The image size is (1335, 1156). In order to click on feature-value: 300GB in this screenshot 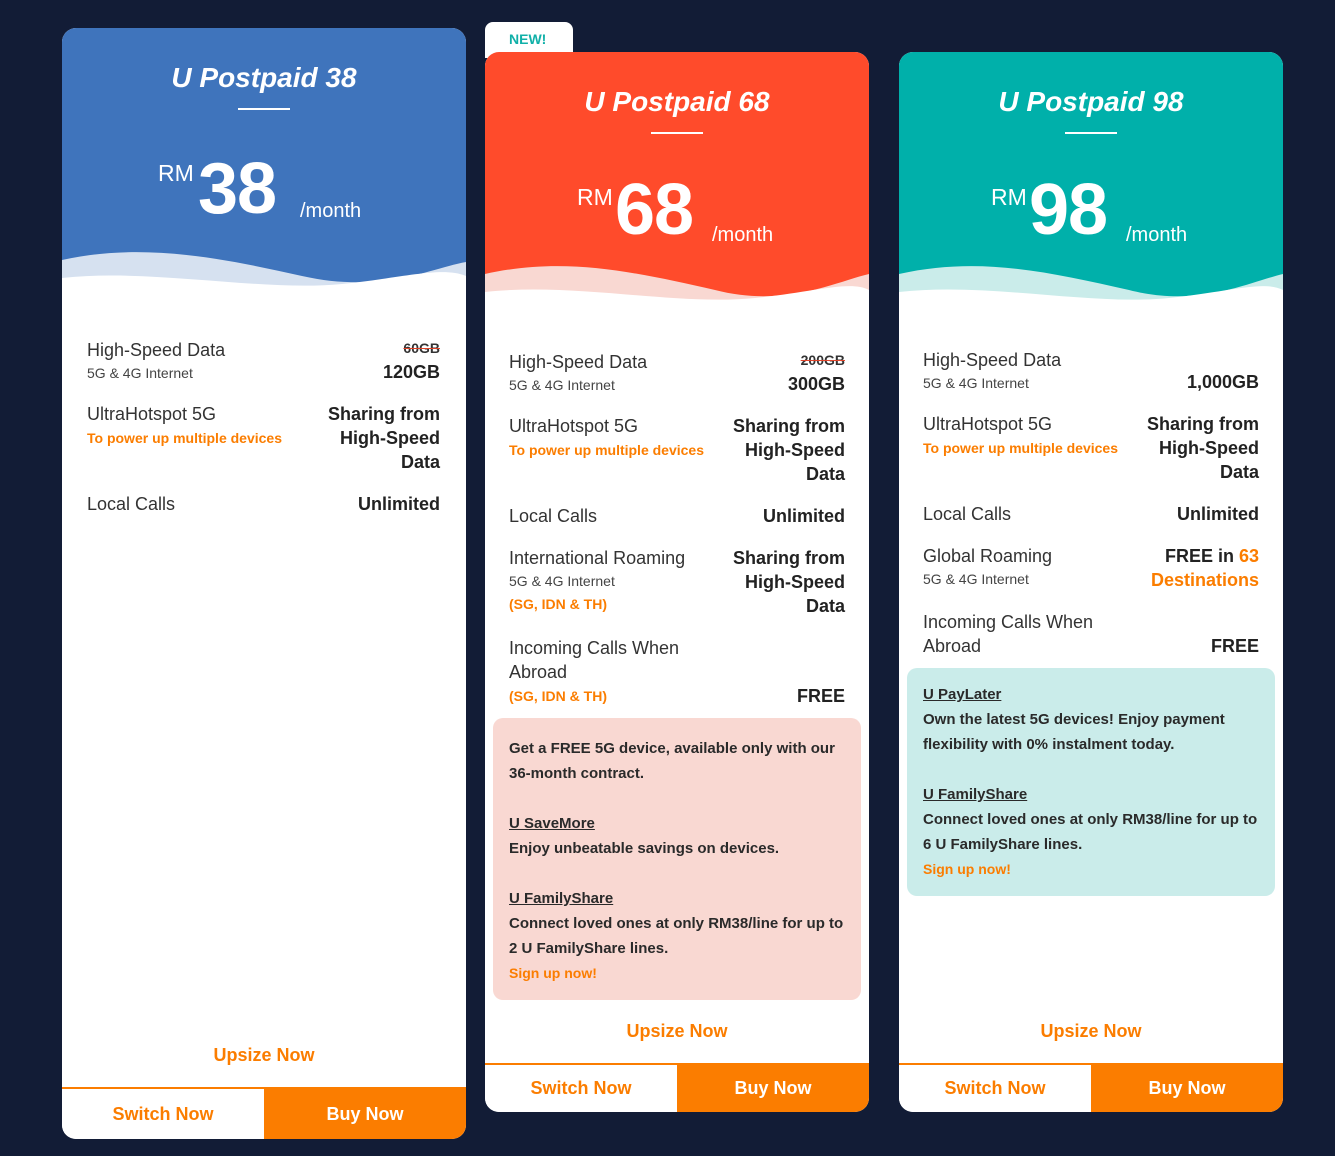, I will do `click(816, 384)`.